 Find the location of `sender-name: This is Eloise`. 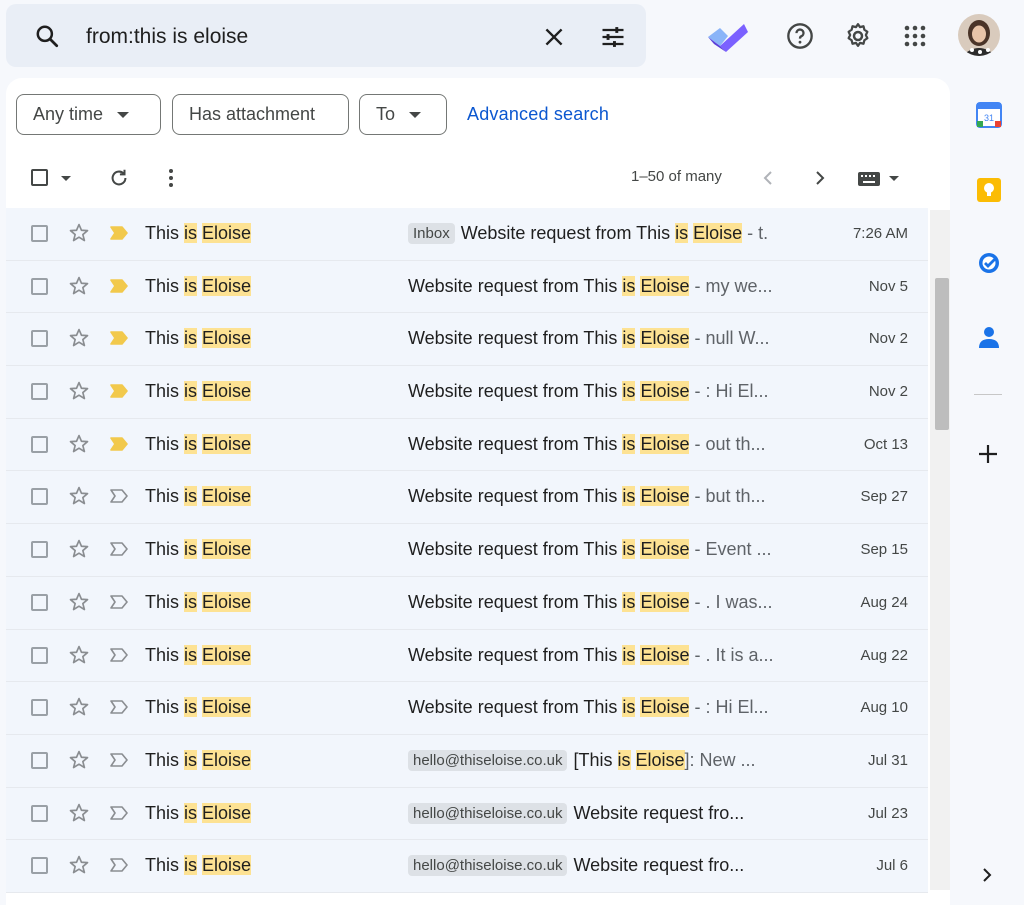

sender-name: This is Eloise is located at coordinates (198, 760).